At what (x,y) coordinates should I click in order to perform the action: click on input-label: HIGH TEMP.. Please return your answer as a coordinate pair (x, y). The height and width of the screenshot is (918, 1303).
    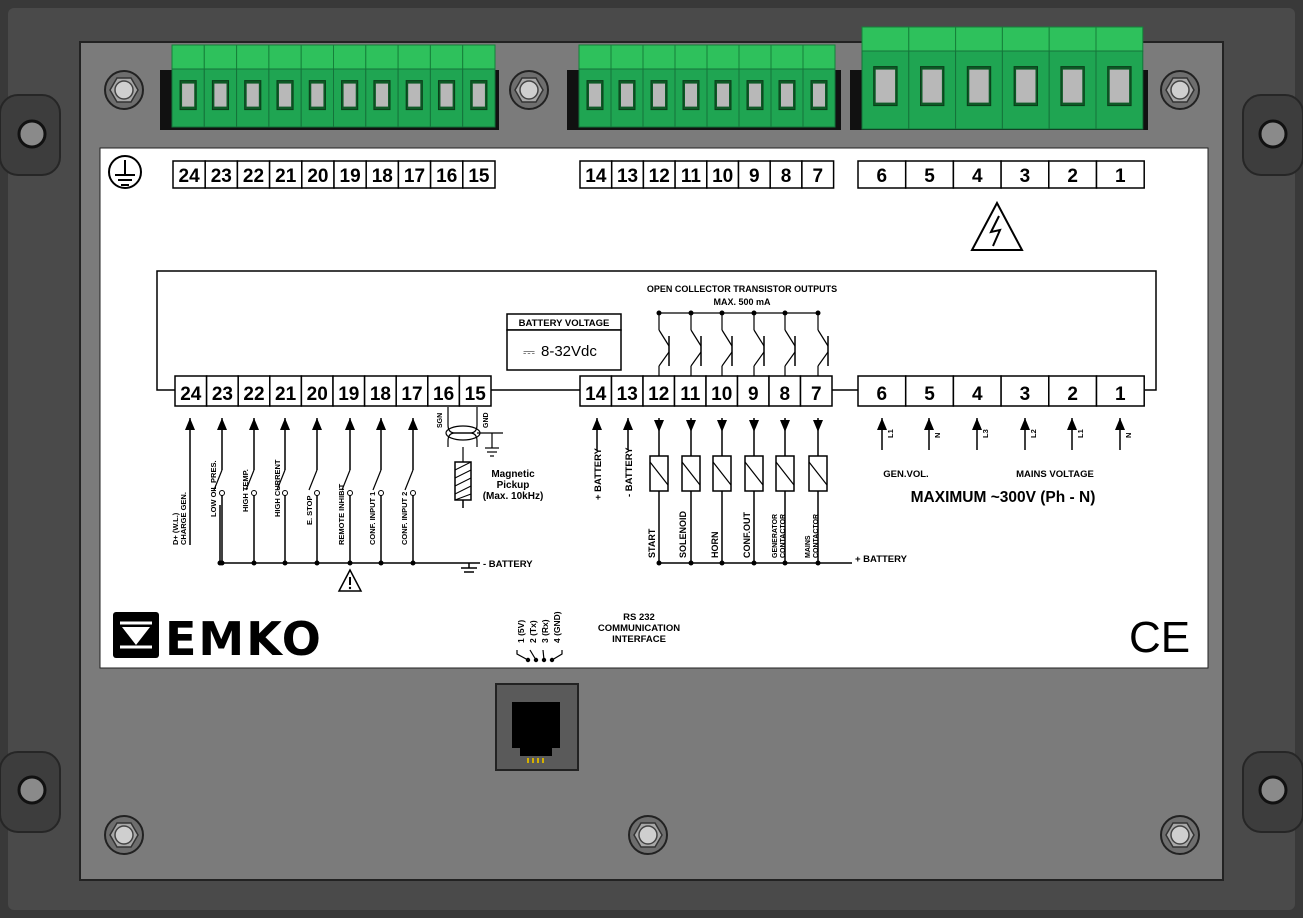
    Looking at the image, I should click on (245, 490).